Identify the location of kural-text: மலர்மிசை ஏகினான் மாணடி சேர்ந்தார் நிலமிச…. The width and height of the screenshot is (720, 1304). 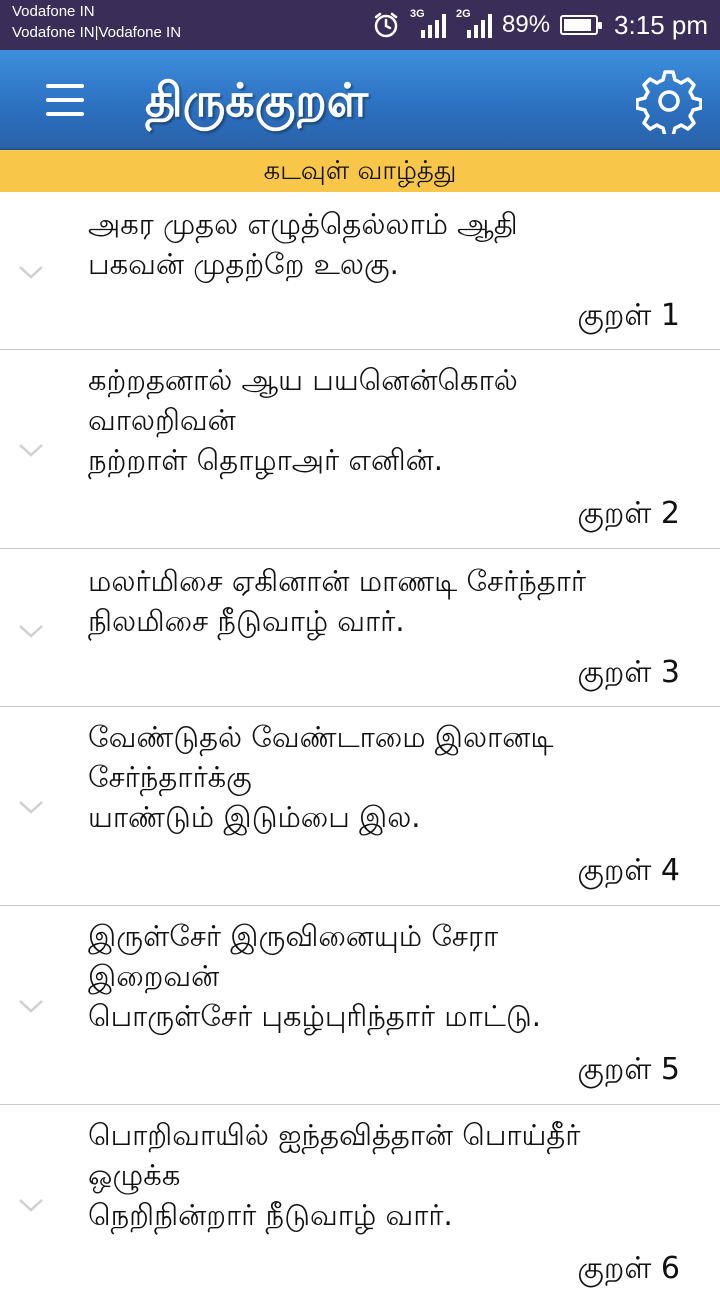
(337, 601).